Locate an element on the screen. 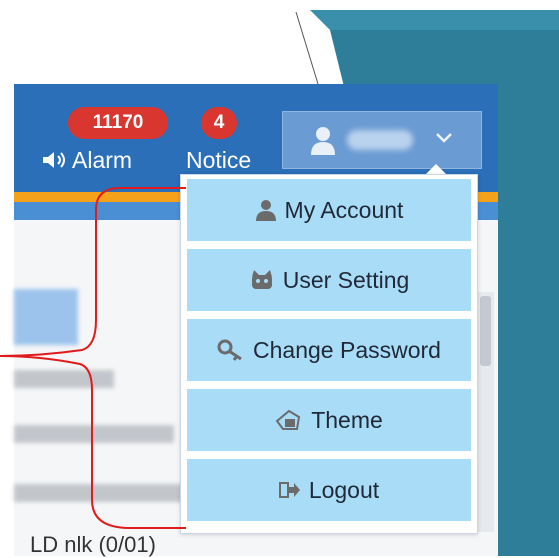  user-setting-icon is located at coordinates (261, 279).